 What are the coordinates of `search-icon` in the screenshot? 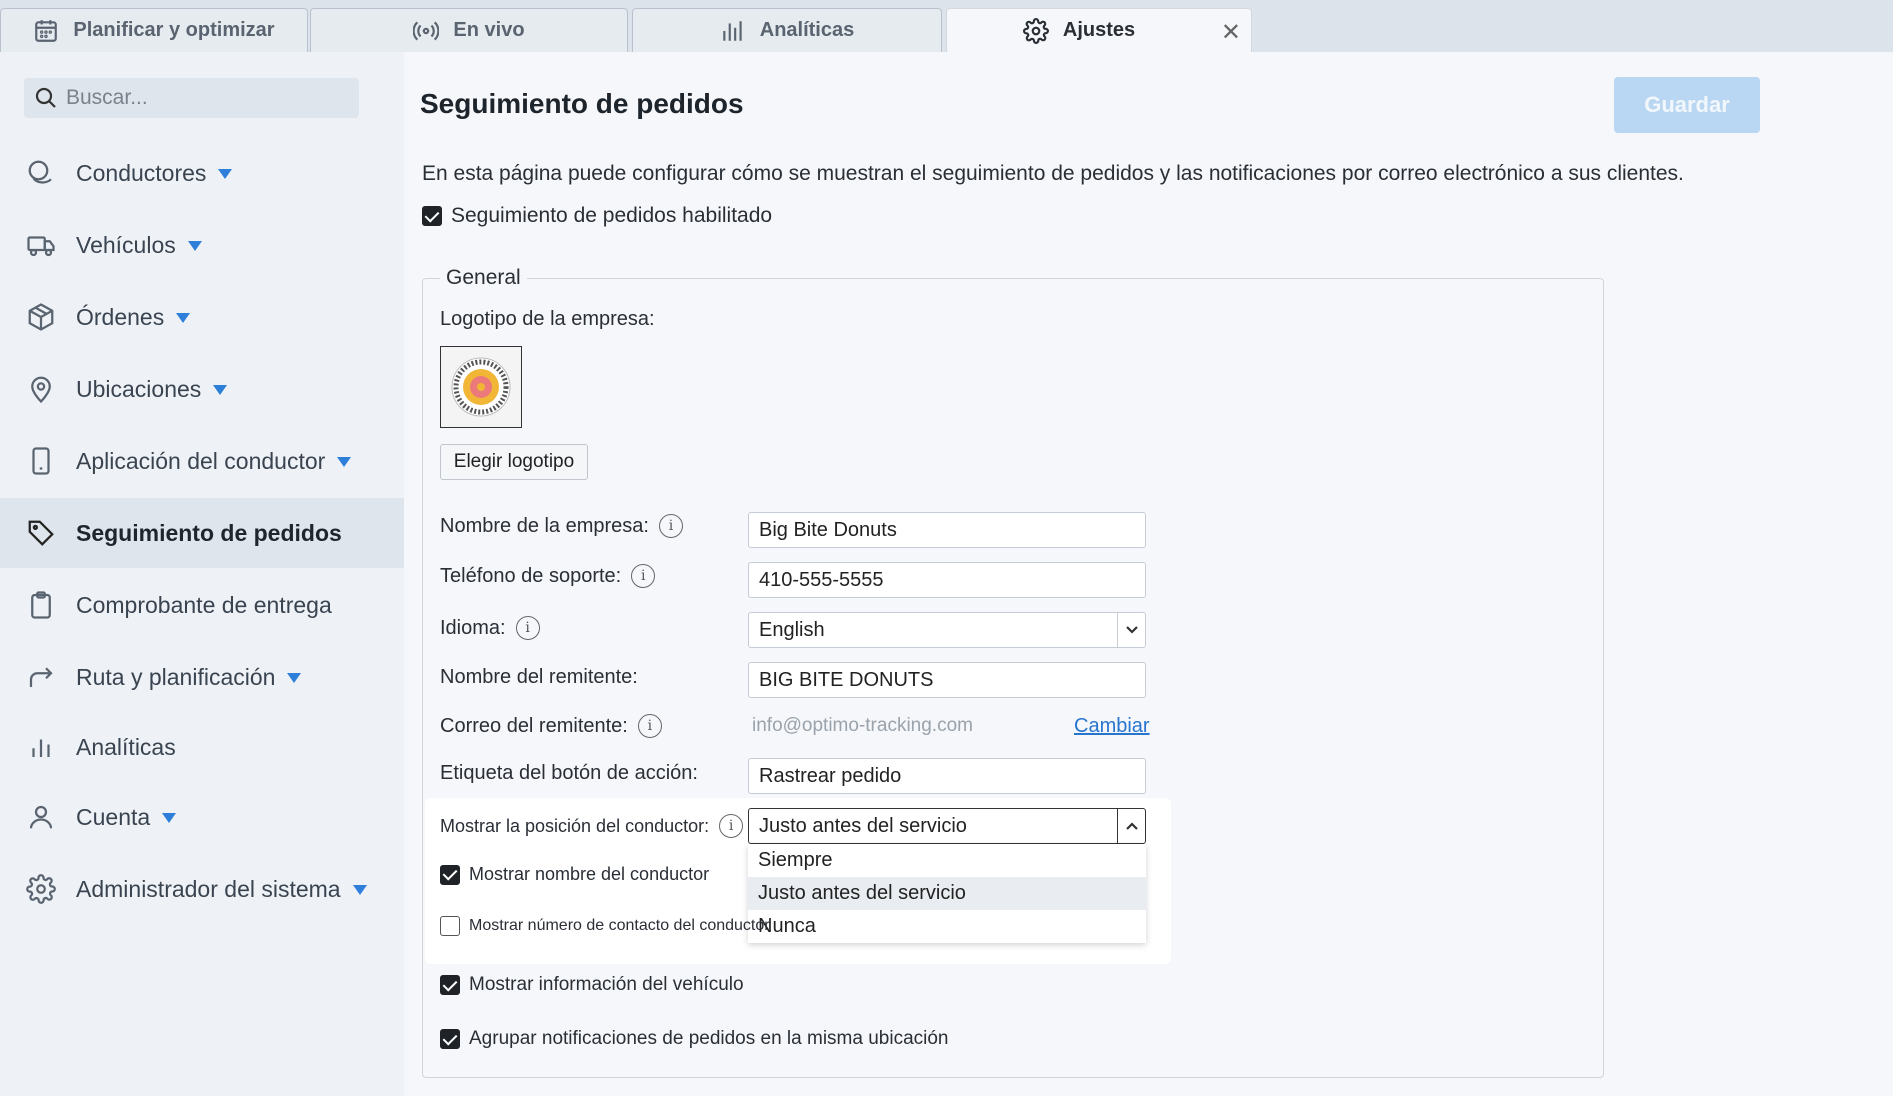 It's located at (45, 97).